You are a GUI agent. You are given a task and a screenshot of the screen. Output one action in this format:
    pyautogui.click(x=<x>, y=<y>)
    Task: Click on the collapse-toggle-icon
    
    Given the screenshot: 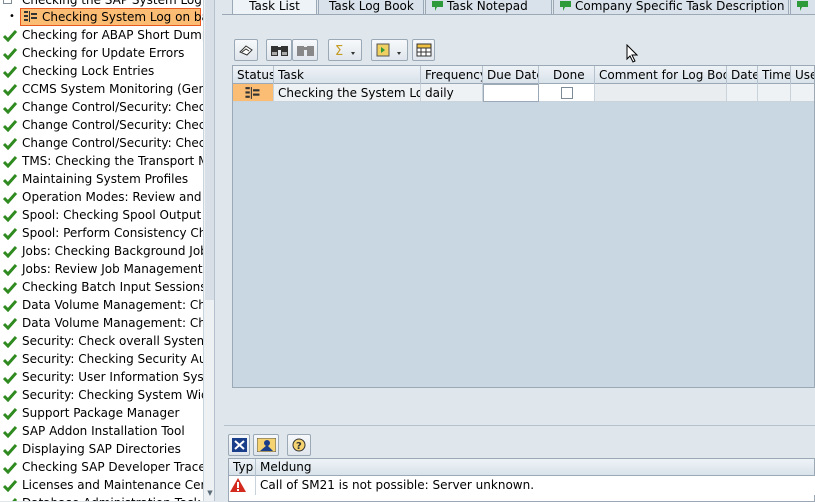 What is the action you would take?
    pyautogui.click(x=7, y=2)
    